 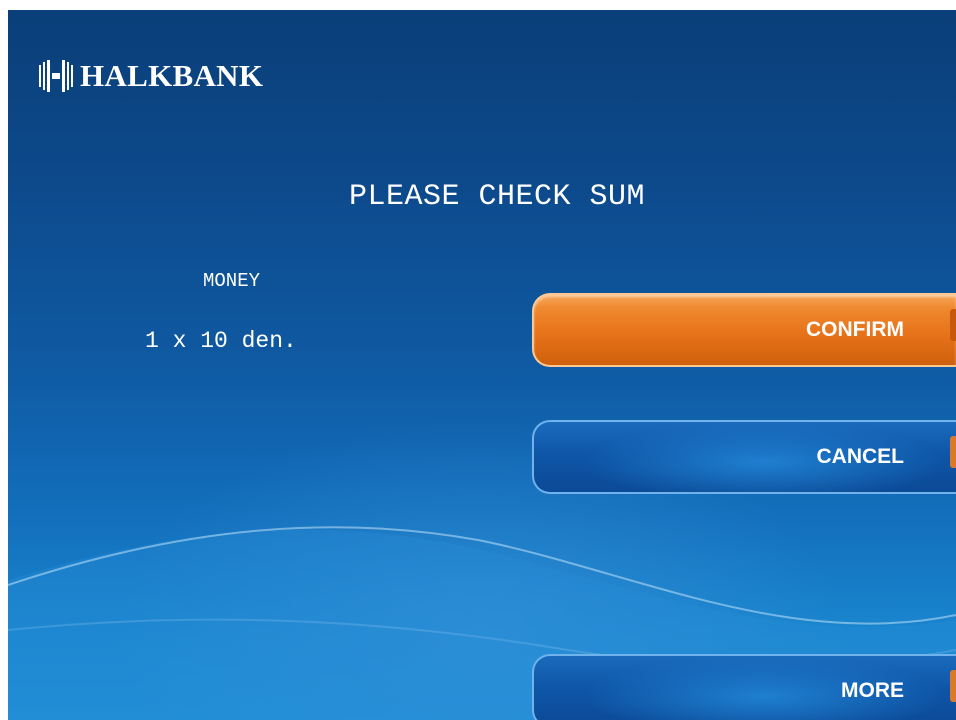 What do you see at coordinates (744, 457) in the screenshot?
I see `cancel-button: CANCEL` at bounding box center [744, 457].